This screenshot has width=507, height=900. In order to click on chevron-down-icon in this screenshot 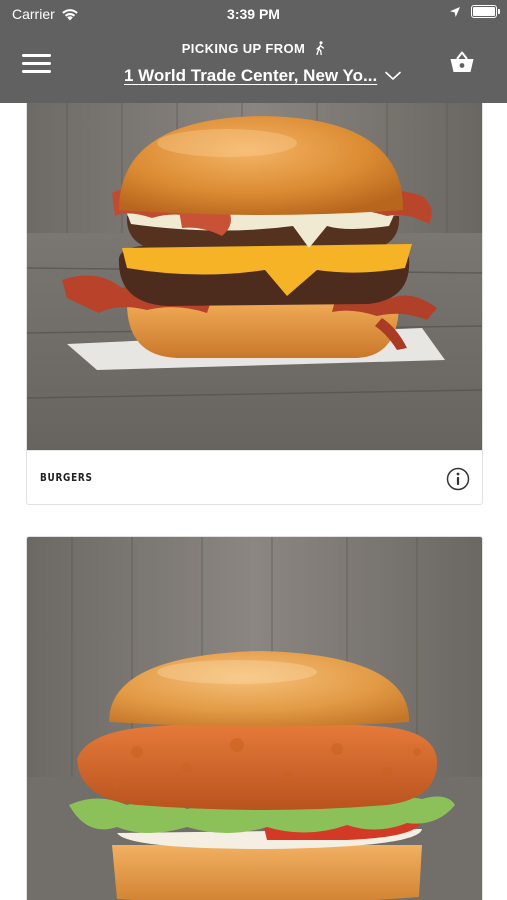, I will do `click(393, 75)`.